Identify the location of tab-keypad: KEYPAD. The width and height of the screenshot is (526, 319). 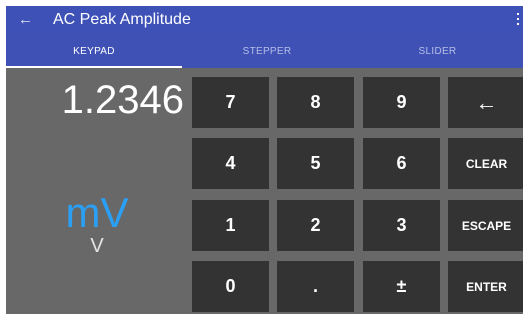
(94, 52).